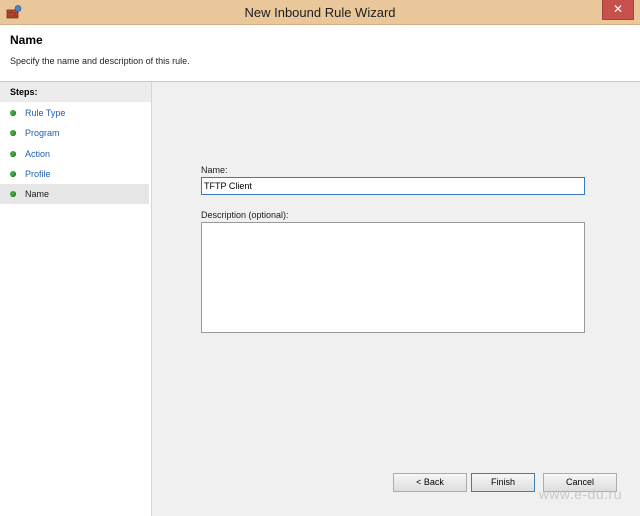  I want to click on step-rule-type: Rule Type, so click(74, 113).